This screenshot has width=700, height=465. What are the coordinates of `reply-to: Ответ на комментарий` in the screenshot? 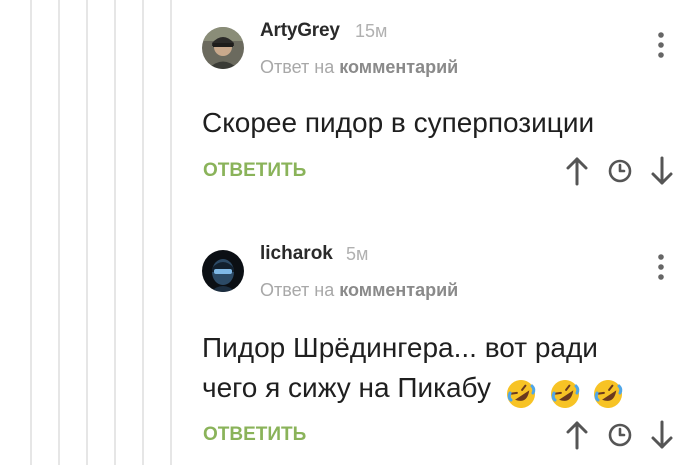 It's located at (359, 290).